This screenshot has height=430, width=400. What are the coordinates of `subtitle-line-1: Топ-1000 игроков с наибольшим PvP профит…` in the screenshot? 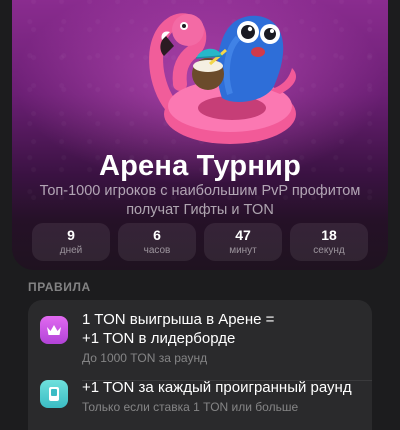 It's located at (200, 191).